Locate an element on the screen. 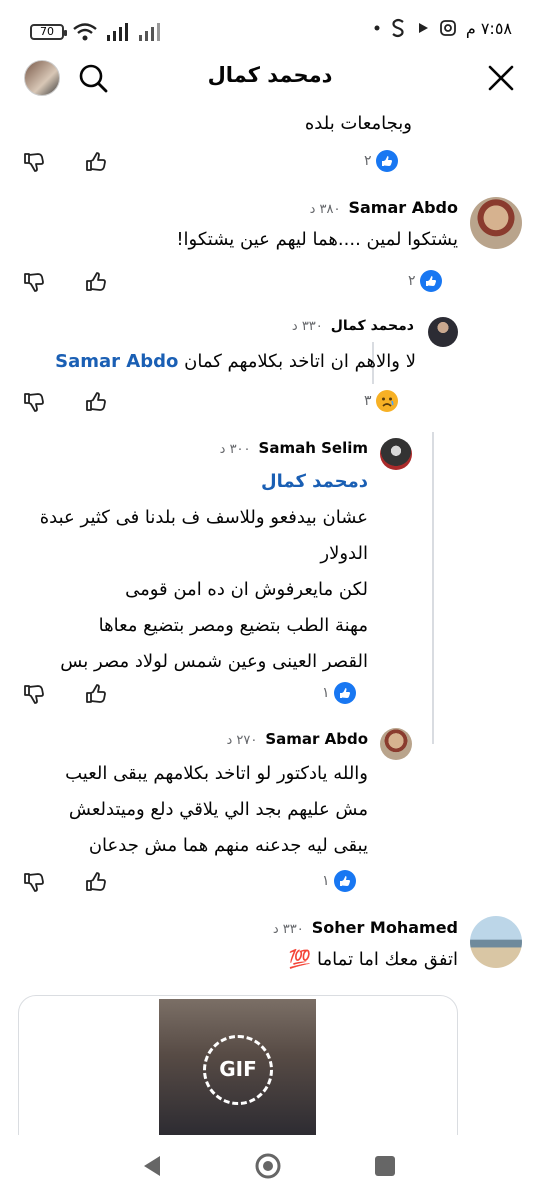  status-bar: 70 ٧:٥٨ م is located at coordinates (270, 30).